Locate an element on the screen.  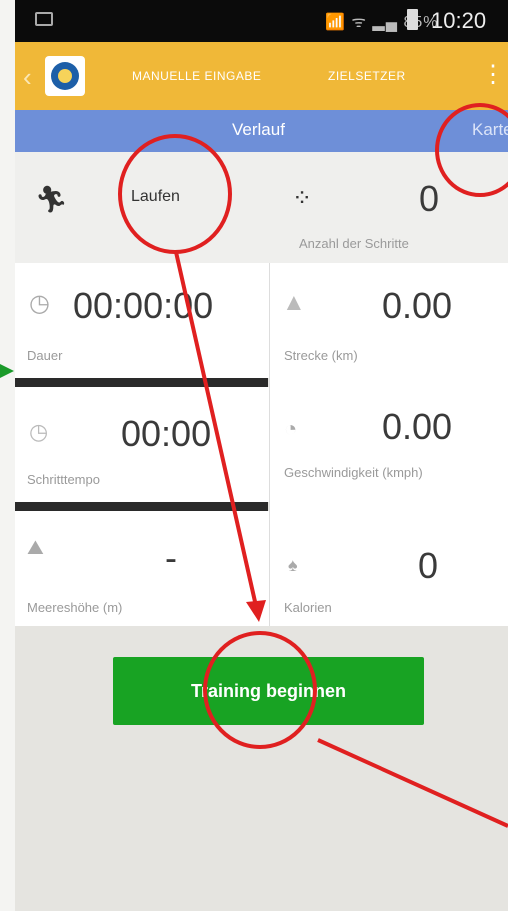
distance-cell: ▲ 0.00 Strecke (km) is located at coordinates (389, 320).